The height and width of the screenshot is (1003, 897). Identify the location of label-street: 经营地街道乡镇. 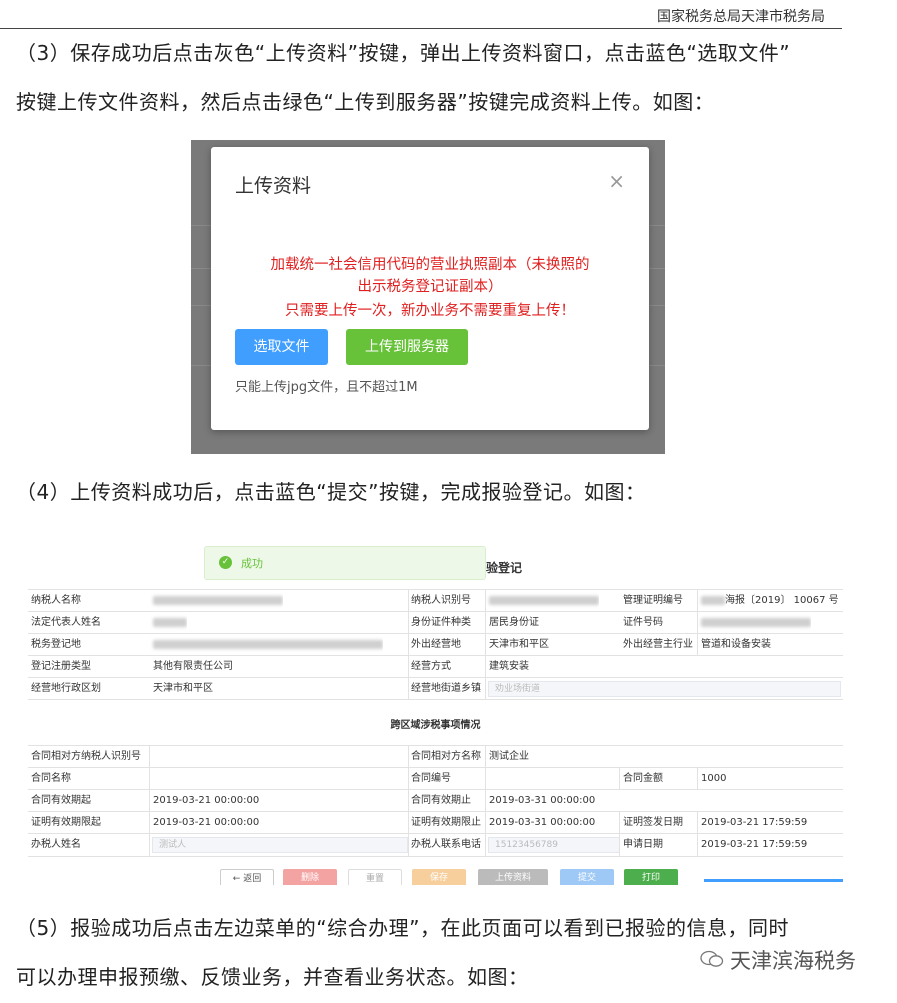
(446, 688).